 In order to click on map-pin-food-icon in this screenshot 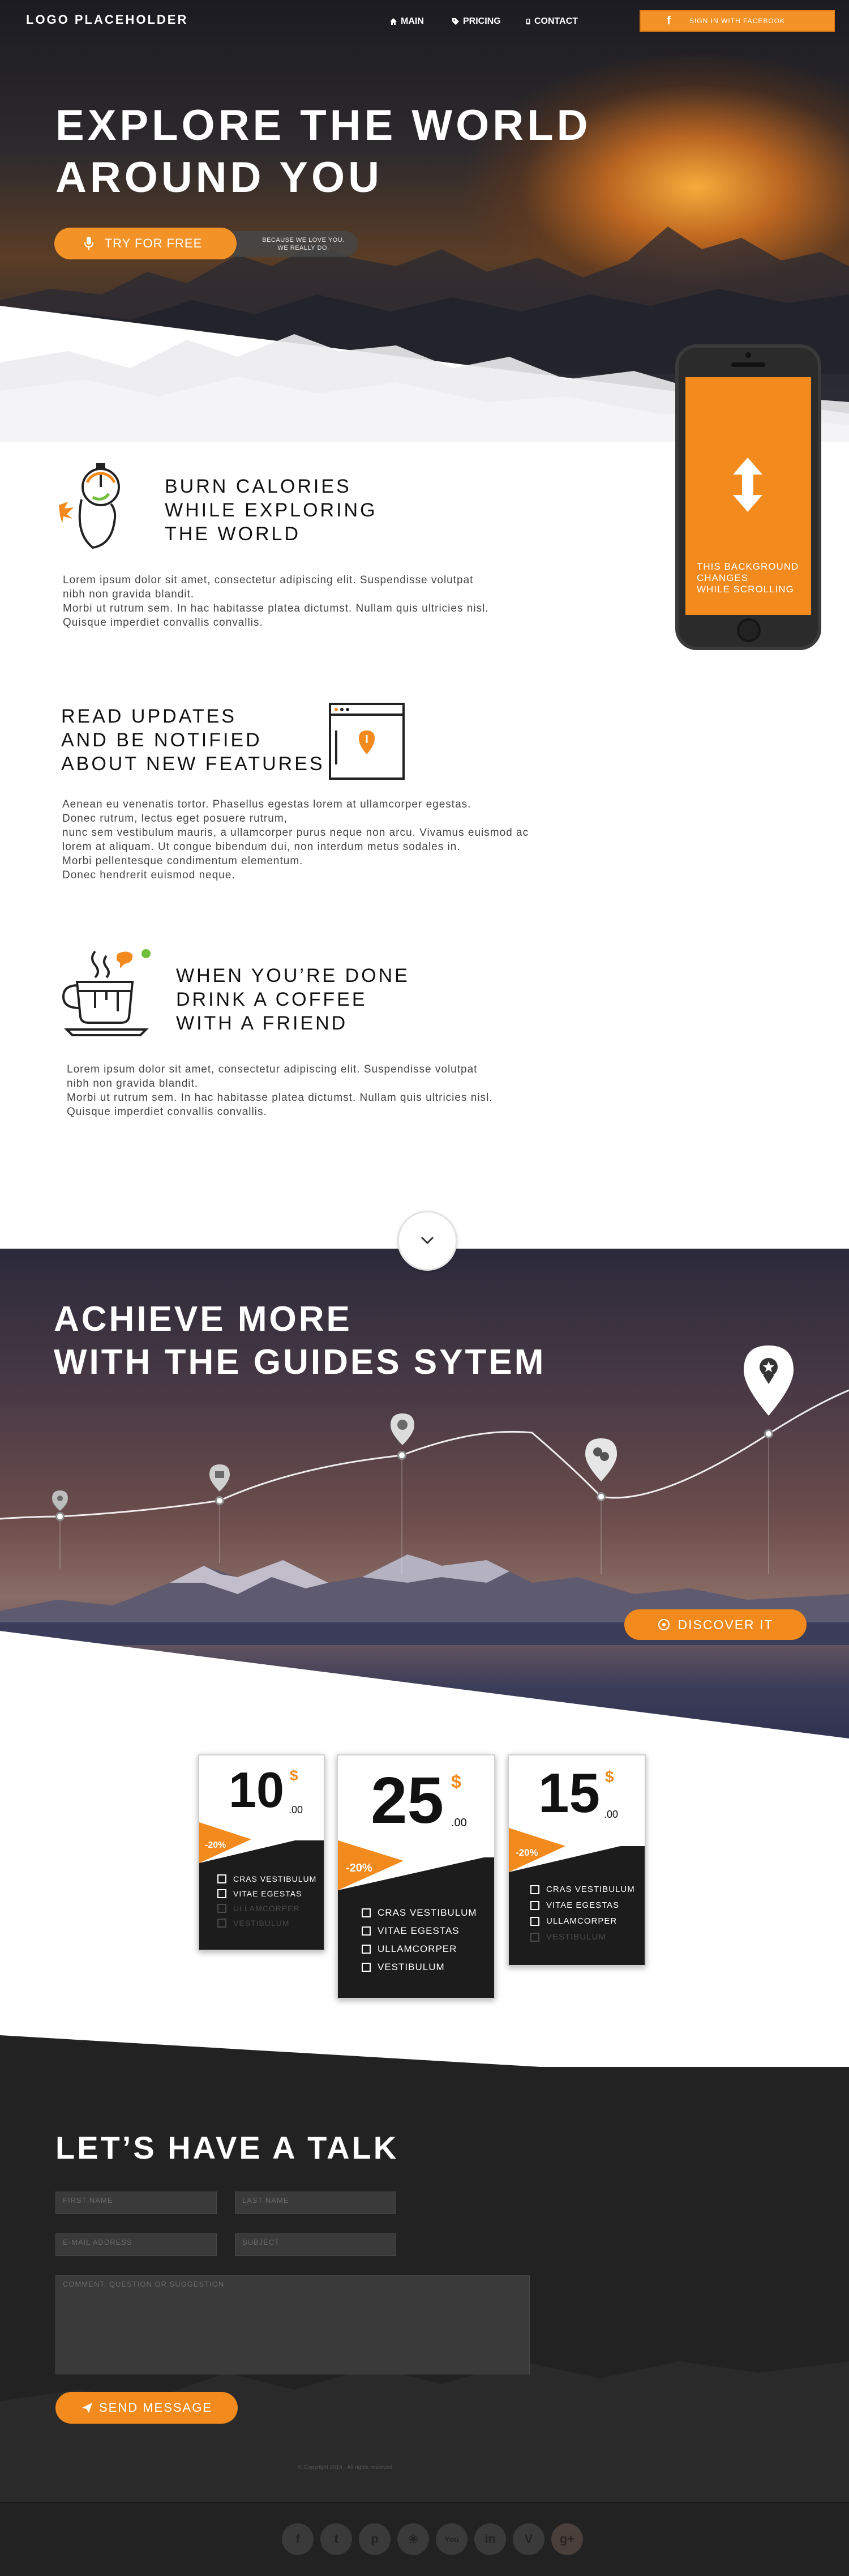, I will do `click(402, 1429)`.